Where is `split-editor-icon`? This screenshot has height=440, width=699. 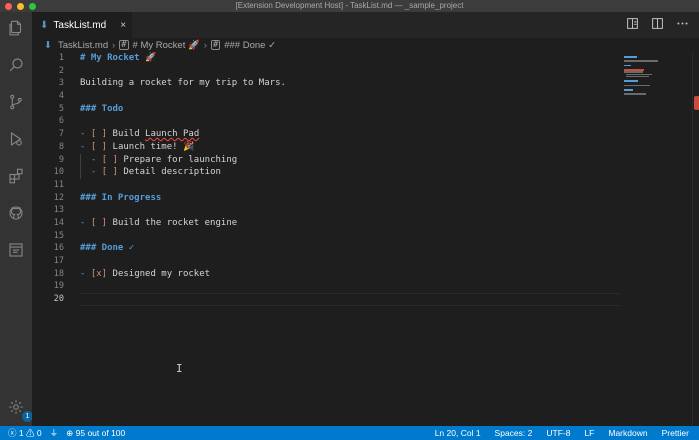
split-editor-icon is located at coordinates (657, 26).